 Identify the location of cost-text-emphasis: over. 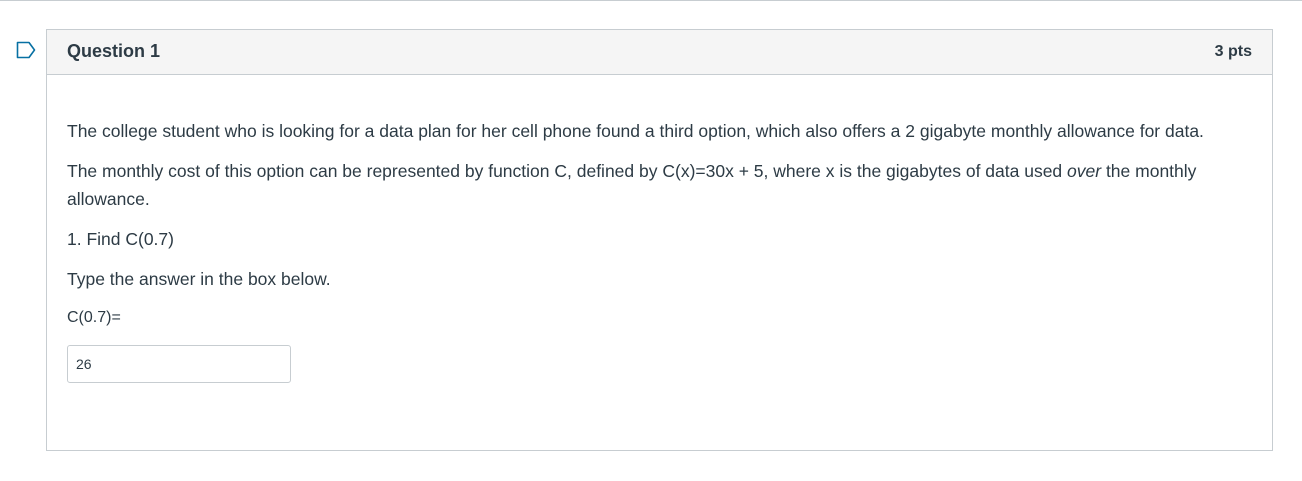
(1084, 171).